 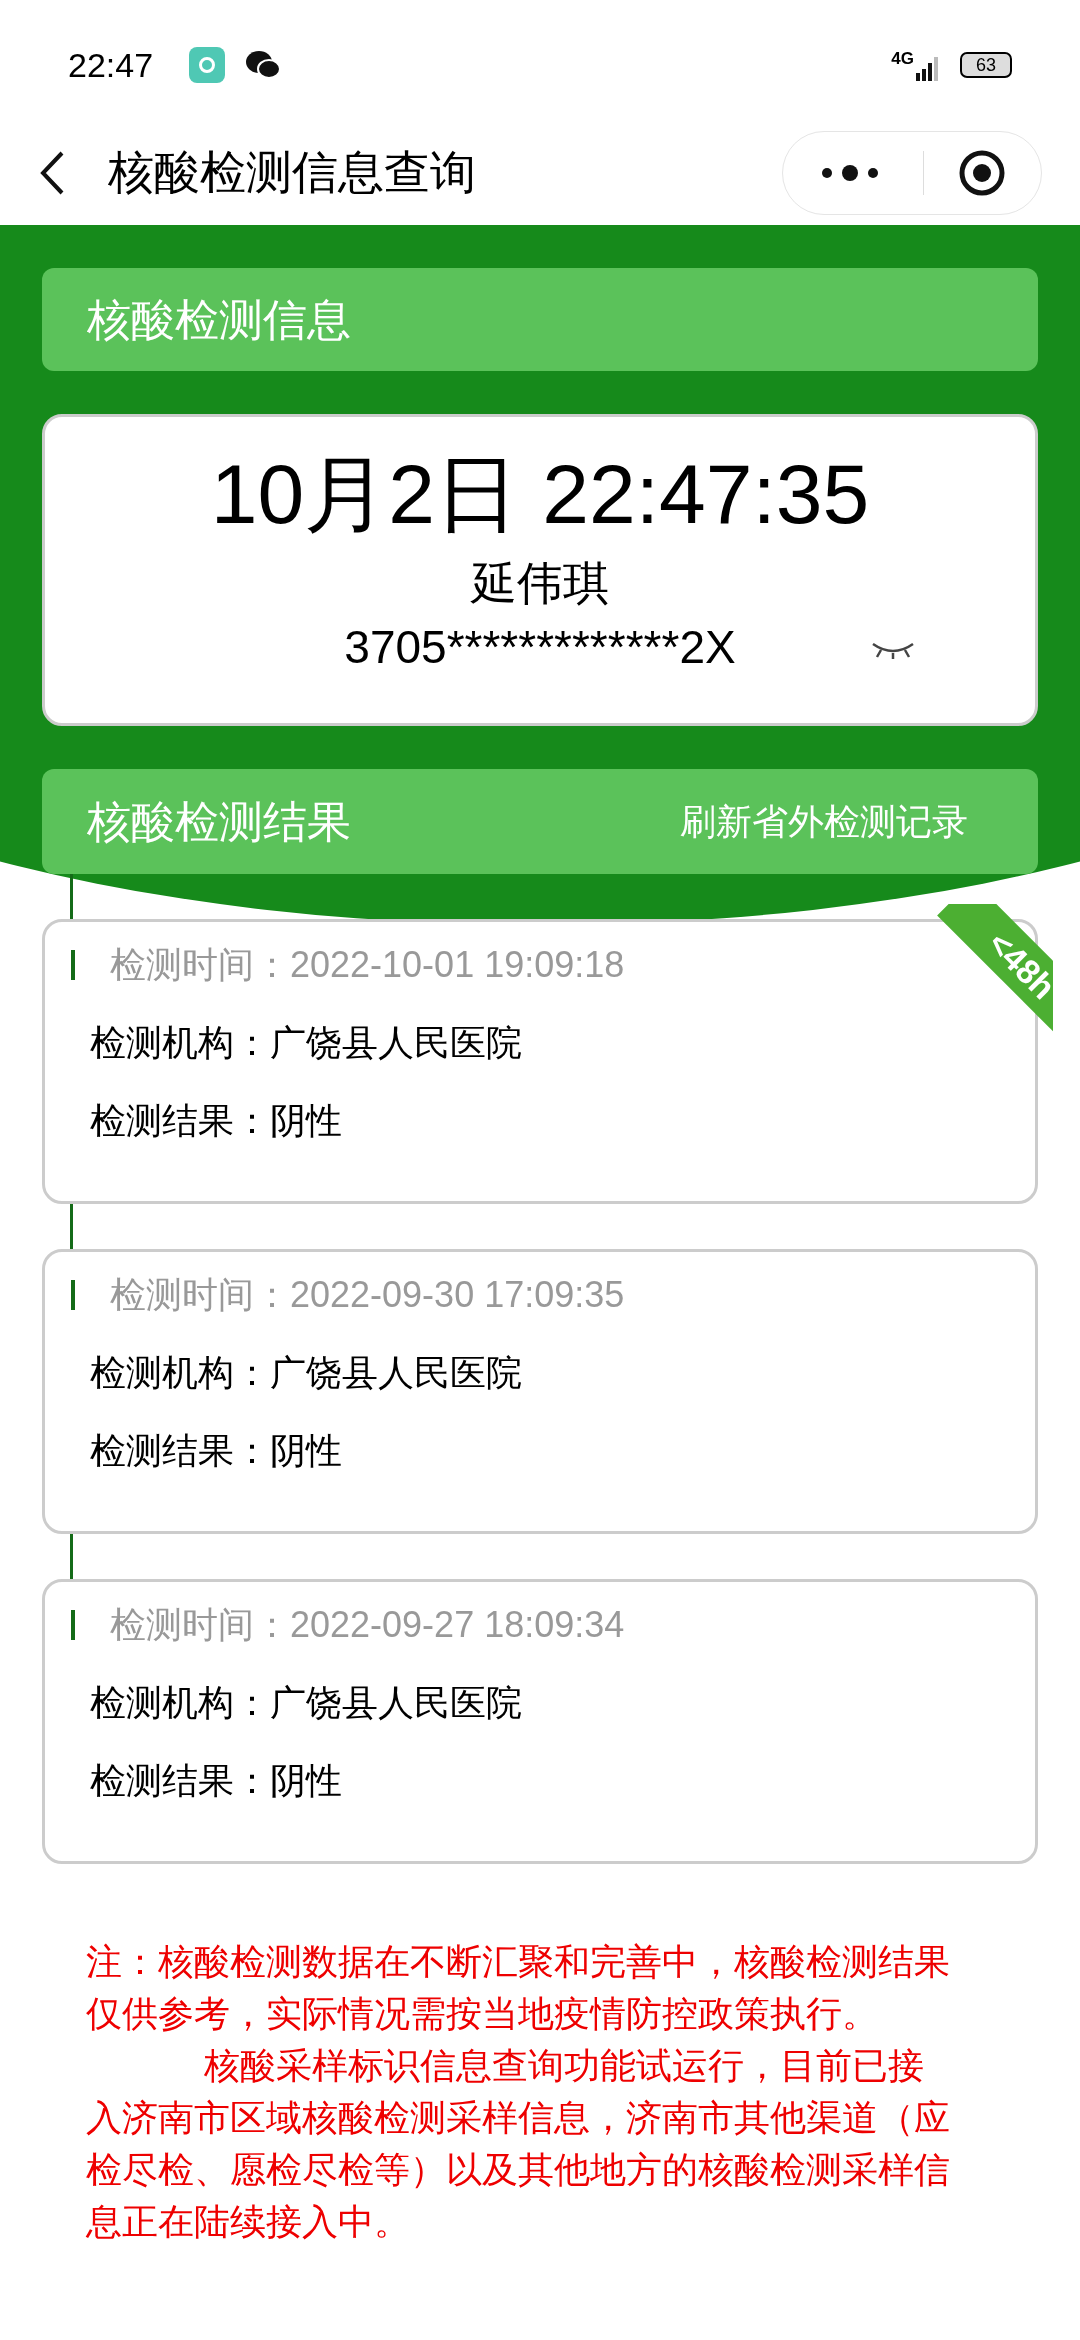 I want to click on notice-text: 核酸采样标识信息查询功能试运行，目前已接入济南市区域核酸检测采样信息，济南市其他渠道（应检尽检、愿检尽检等）以及其他地方的核酸检测采样信息正在陆续接入中。, so click(x=518, y=2144).